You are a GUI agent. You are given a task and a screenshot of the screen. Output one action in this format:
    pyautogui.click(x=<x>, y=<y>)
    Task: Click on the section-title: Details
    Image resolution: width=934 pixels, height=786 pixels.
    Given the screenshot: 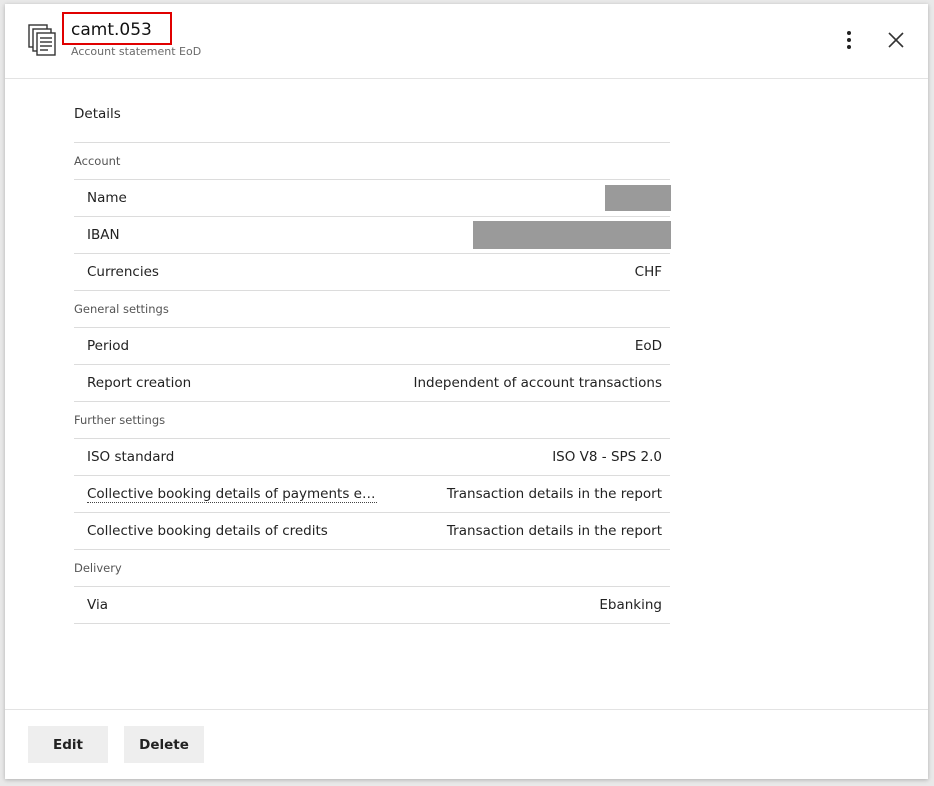 What is the action you would take?
    pyautogui.click(x=372, y=119)
    